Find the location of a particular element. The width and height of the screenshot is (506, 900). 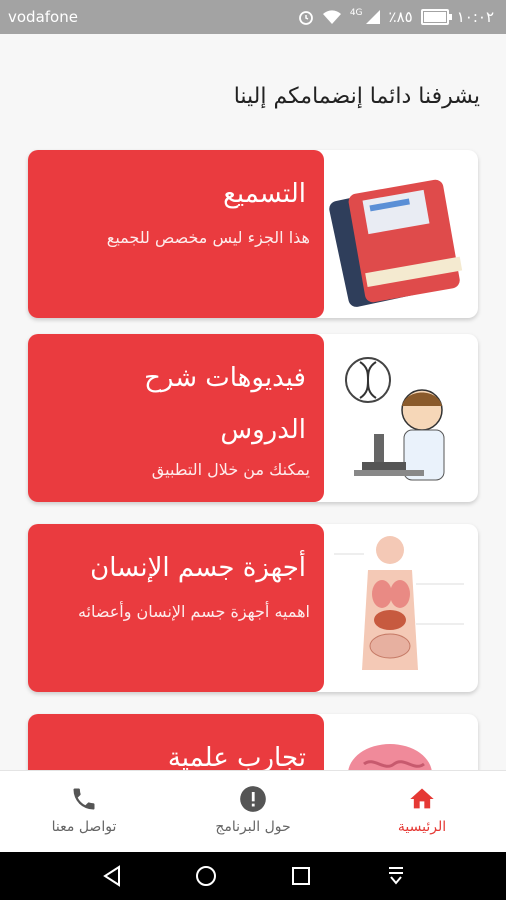

card-title: تجارب علمية is located at coordinates (236, 756).